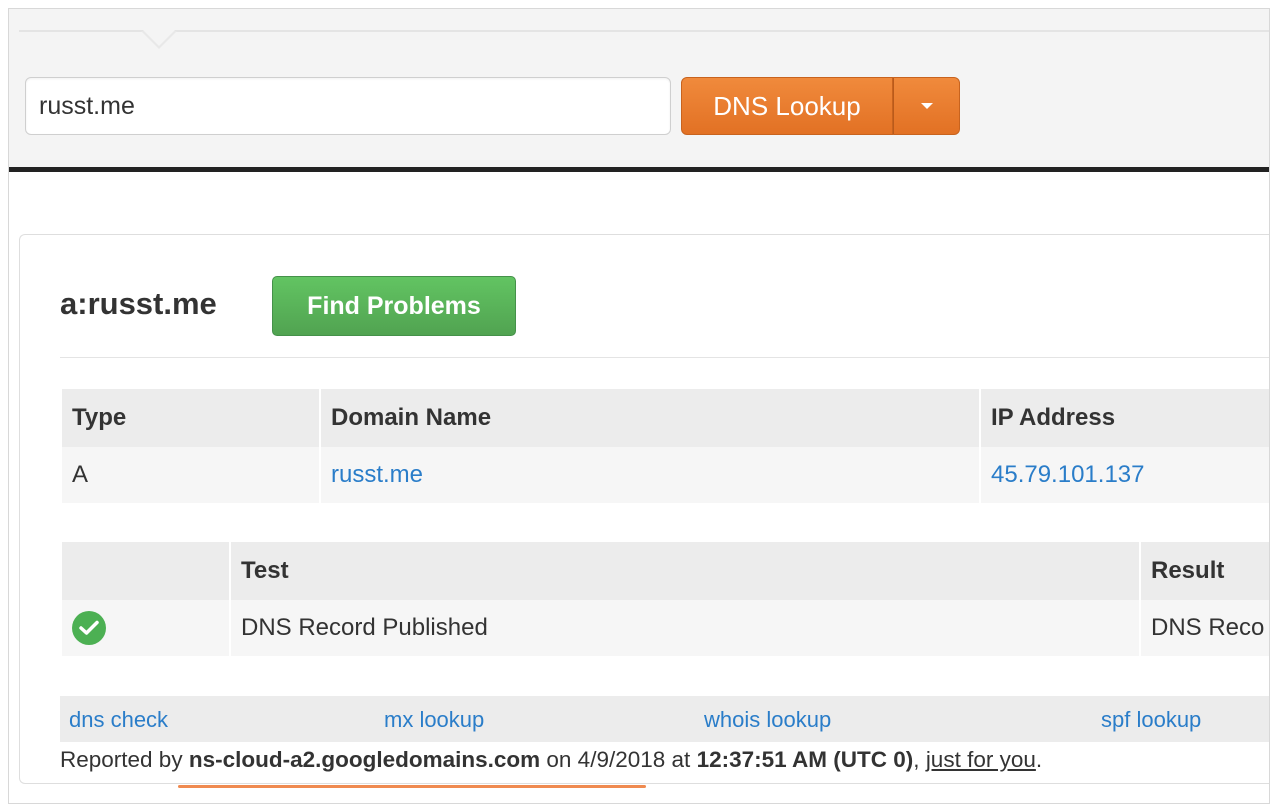 This screenshot has width=1278, height=812. I want to click on domain-search-input, so click(348, 106).